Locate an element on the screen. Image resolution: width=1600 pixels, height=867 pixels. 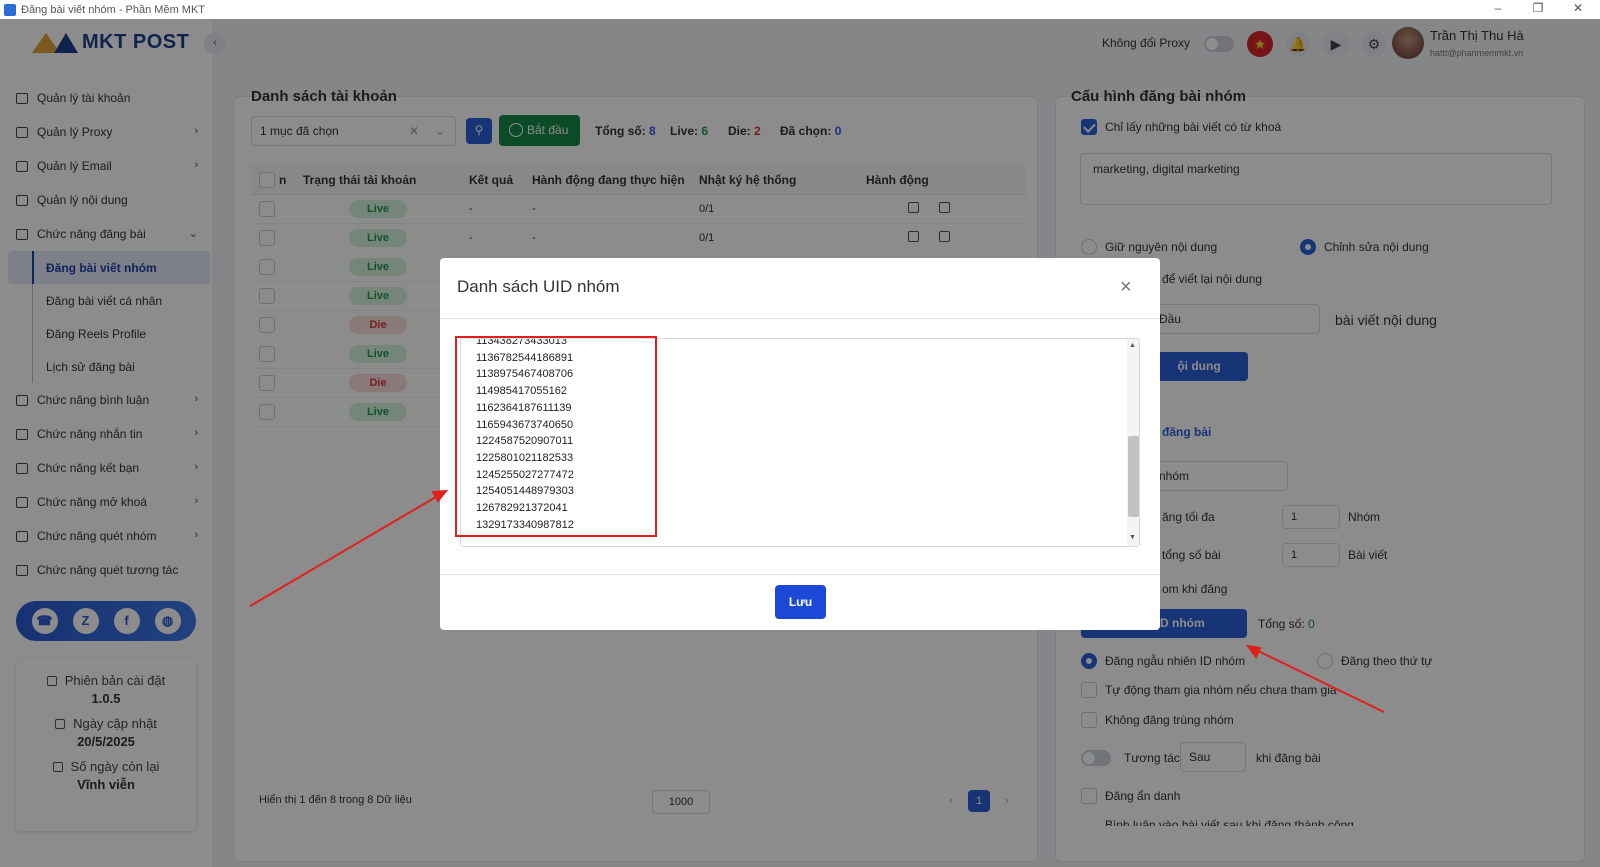
close-icon: × is located at coordinates (1126, 287).